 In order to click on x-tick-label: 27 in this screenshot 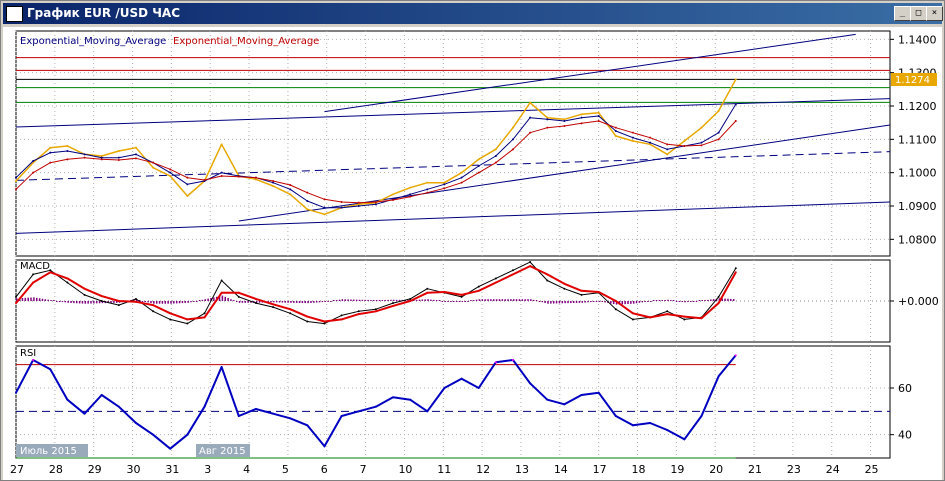, I will do `click(17, 469)`.